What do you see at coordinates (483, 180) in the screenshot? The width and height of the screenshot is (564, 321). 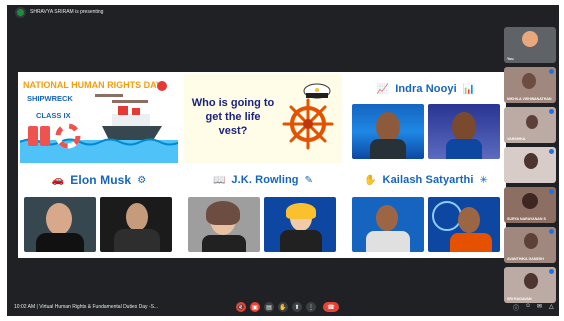 I see `star-icon: ✳` at bounding box center [483, 180].